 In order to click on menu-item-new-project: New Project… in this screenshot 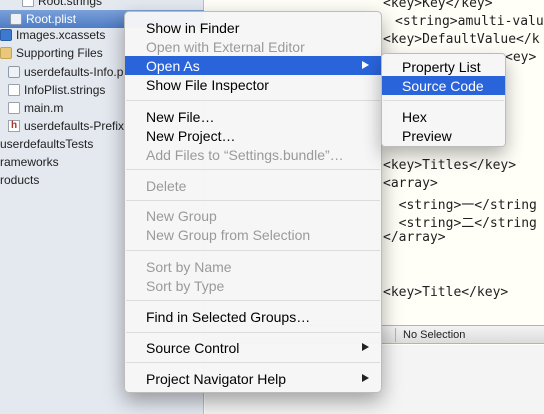, I will do `click(253, 135)`.